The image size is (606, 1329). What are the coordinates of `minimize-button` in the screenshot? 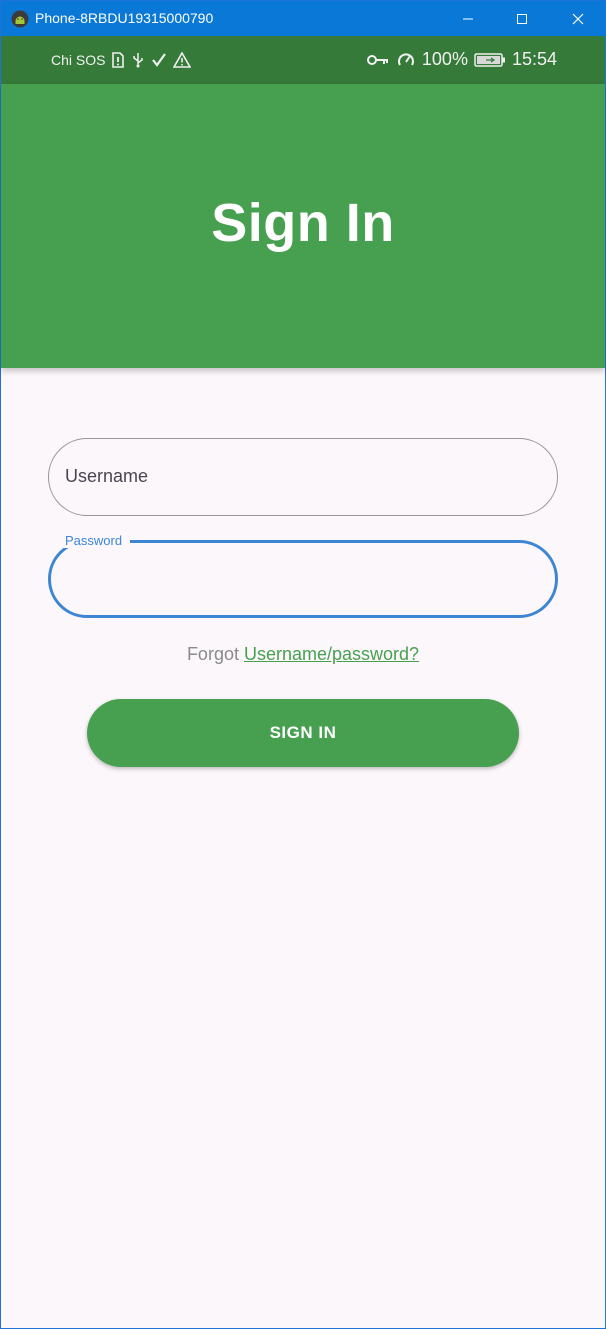 It's located at (468, 18).